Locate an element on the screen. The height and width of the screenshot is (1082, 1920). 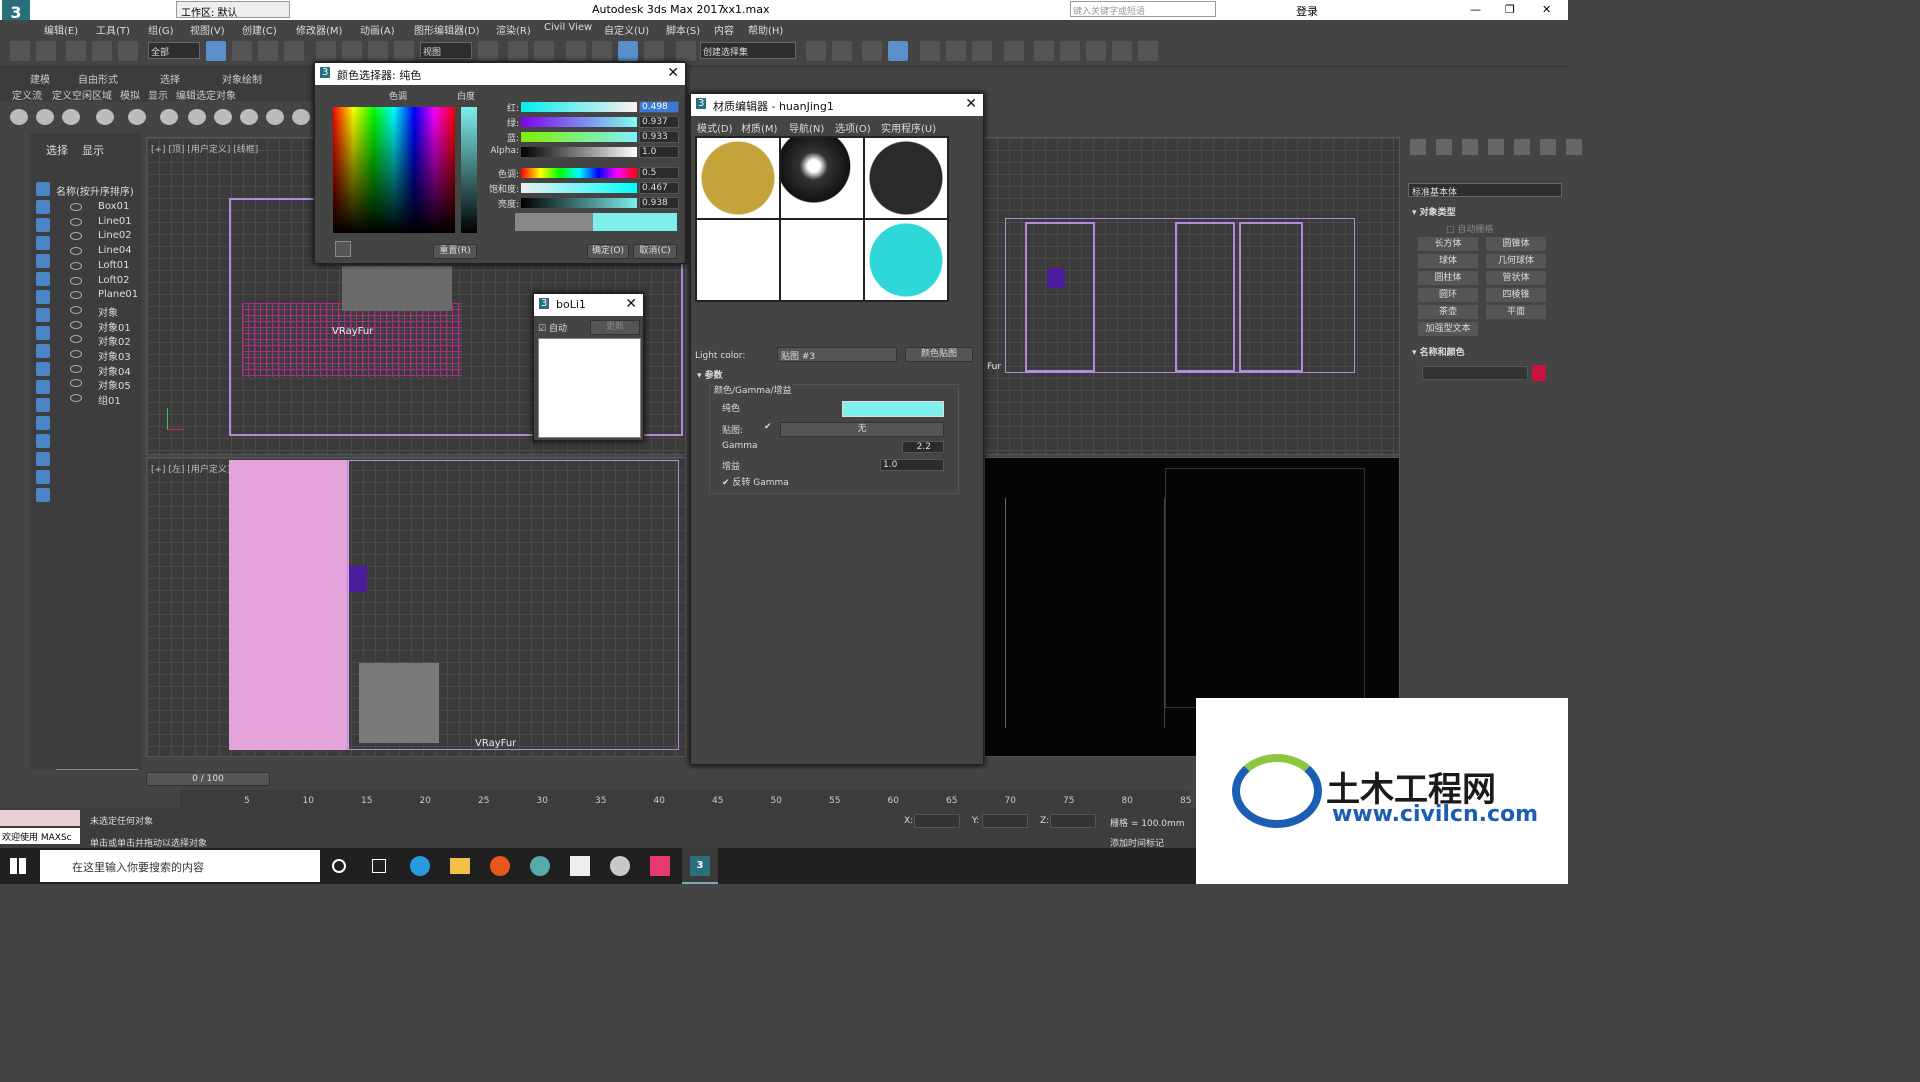
hue-whiteness-field is located at coordinates (394, 170).